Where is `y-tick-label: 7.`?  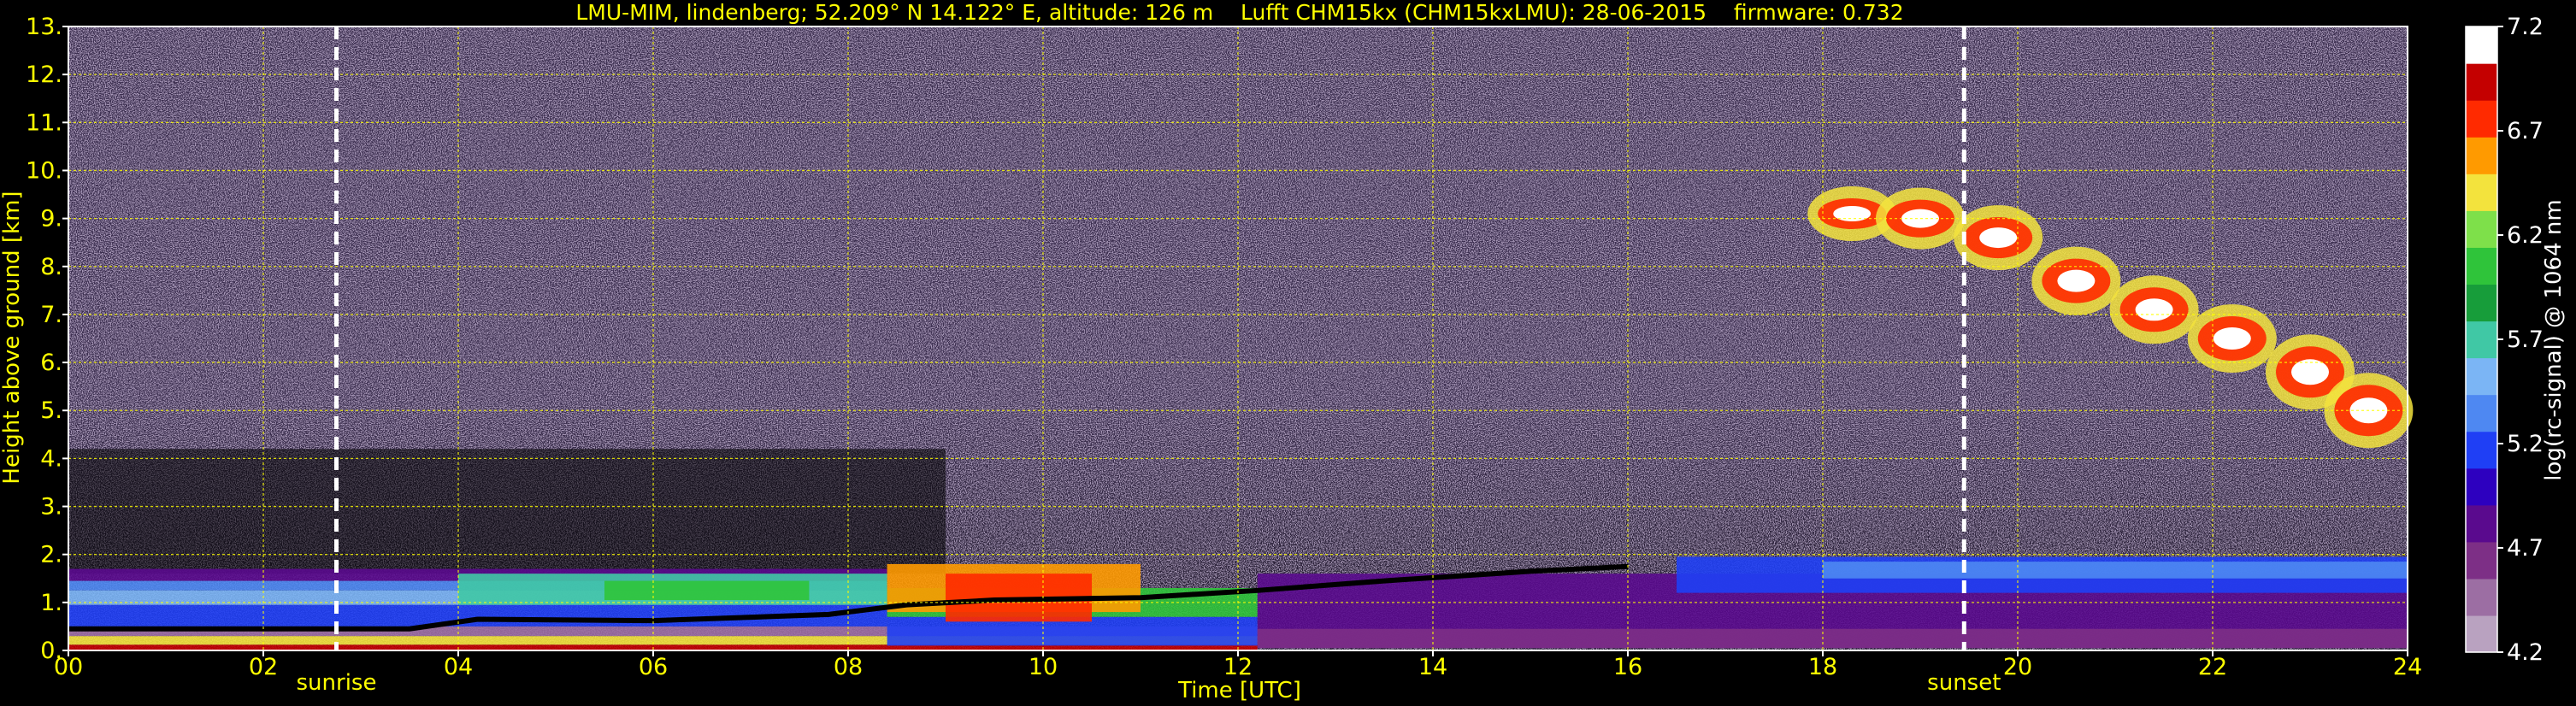
y-tick-label: 7. is located at coordinates (51, 315).